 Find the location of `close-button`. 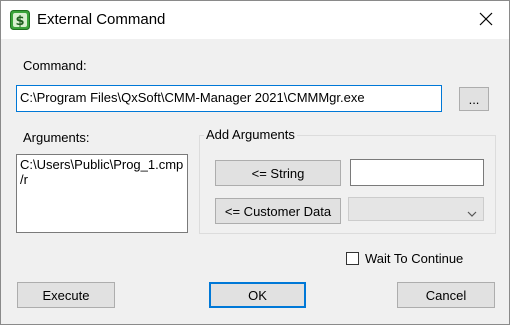

close-button is located at coordinates (486, 20).